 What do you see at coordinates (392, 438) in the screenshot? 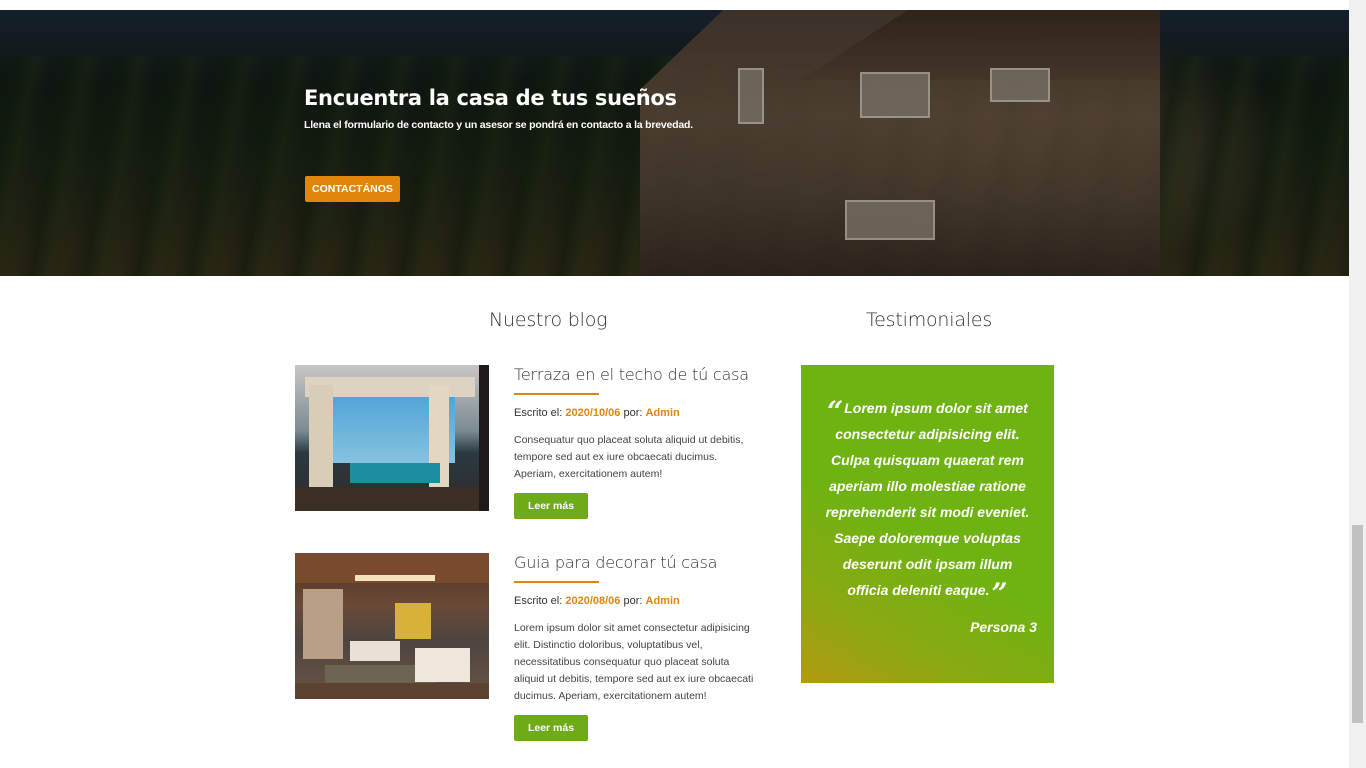
I see `post-thumbnail-rooftop-terrace` at bounding box center [392, 438].